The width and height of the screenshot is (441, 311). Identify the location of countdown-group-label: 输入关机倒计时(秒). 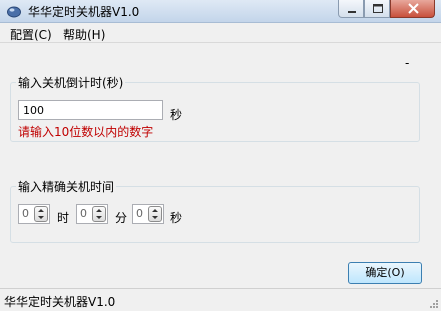
(71, 82).